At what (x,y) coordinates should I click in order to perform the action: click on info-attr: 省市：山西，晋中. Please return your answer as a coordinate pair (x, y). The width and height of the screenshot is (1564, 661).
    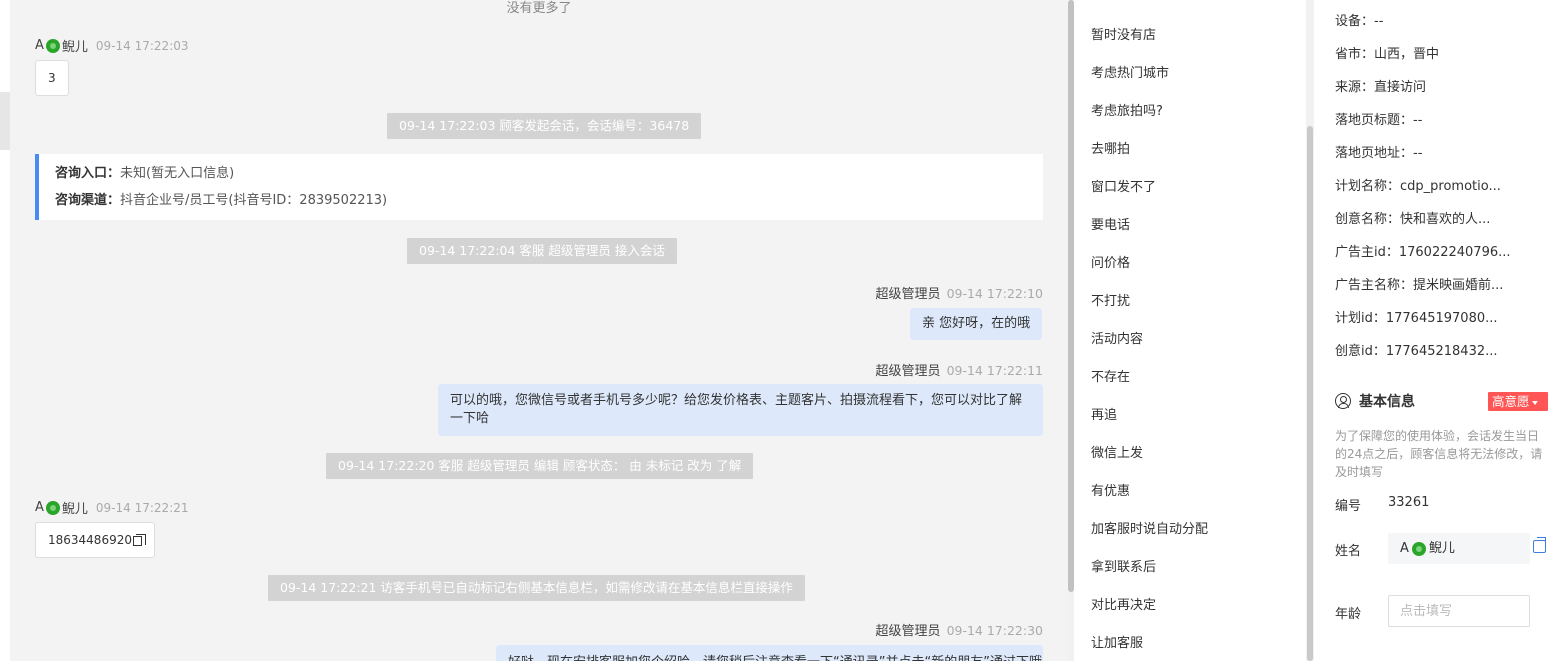
    Looking at the image, I should click on (1387, 54).